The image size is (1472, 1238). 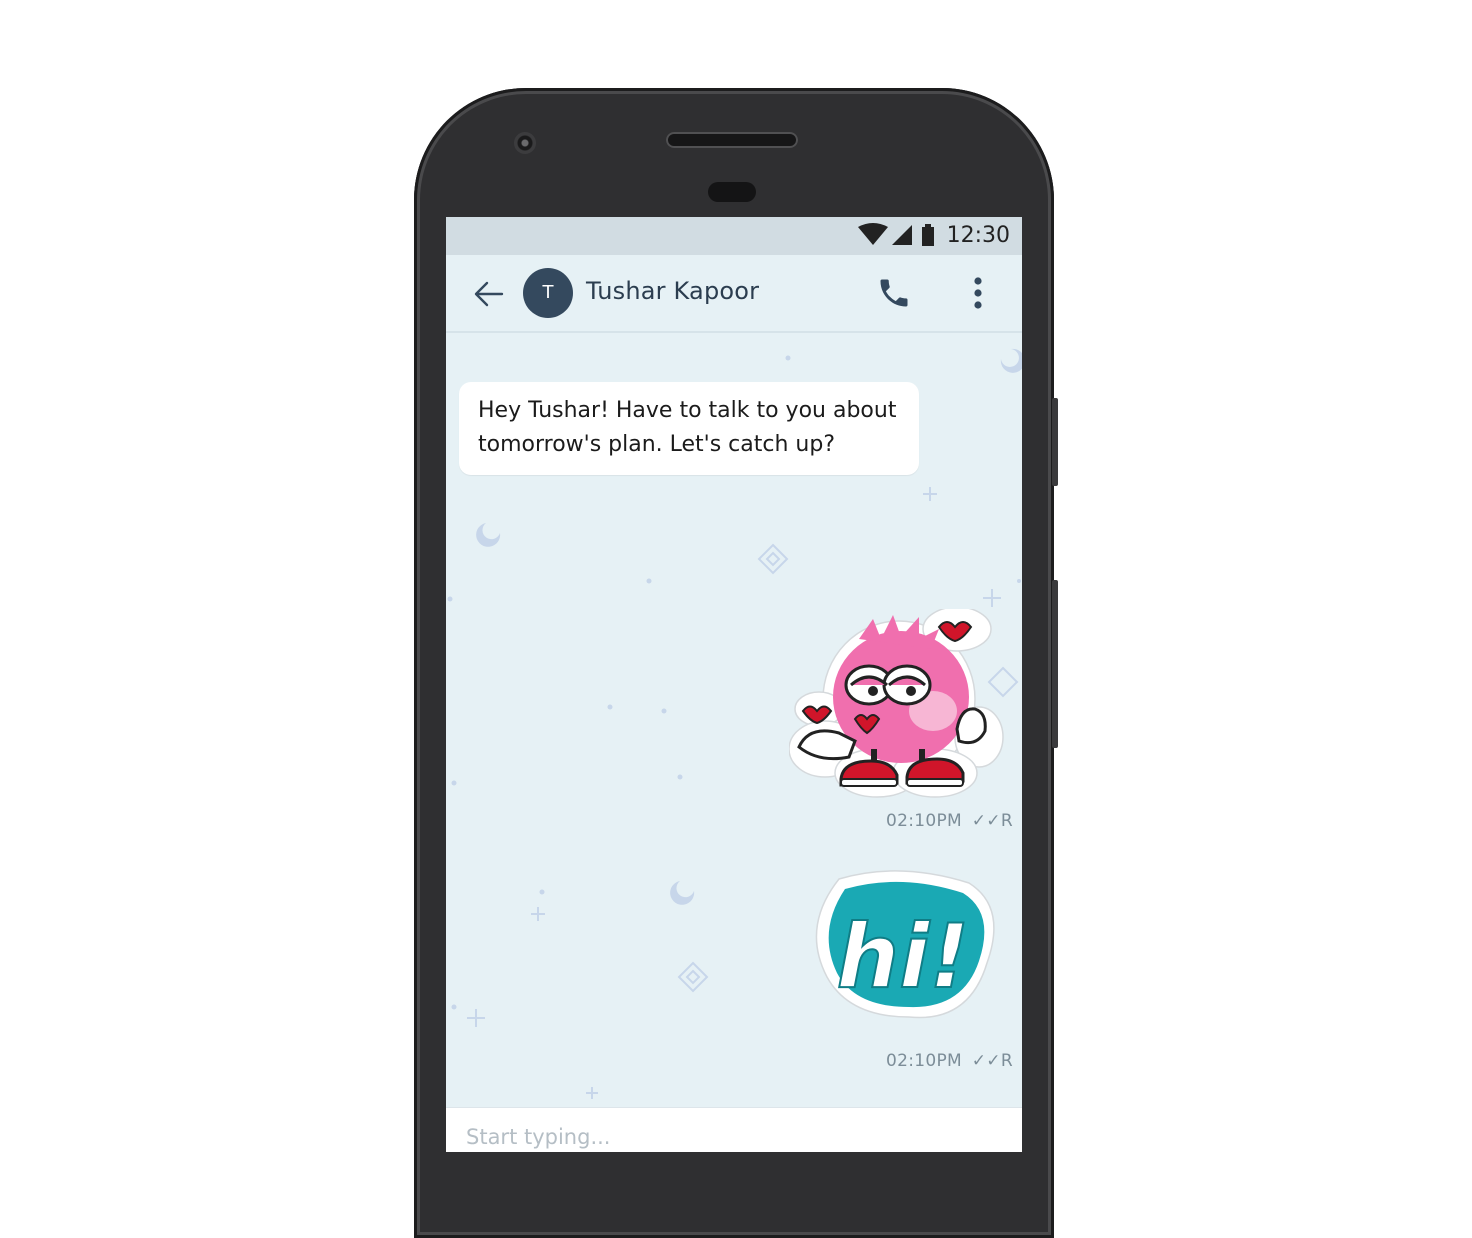 I want to click on hi-sticker-text: hi!, so click(x=903, y=956).